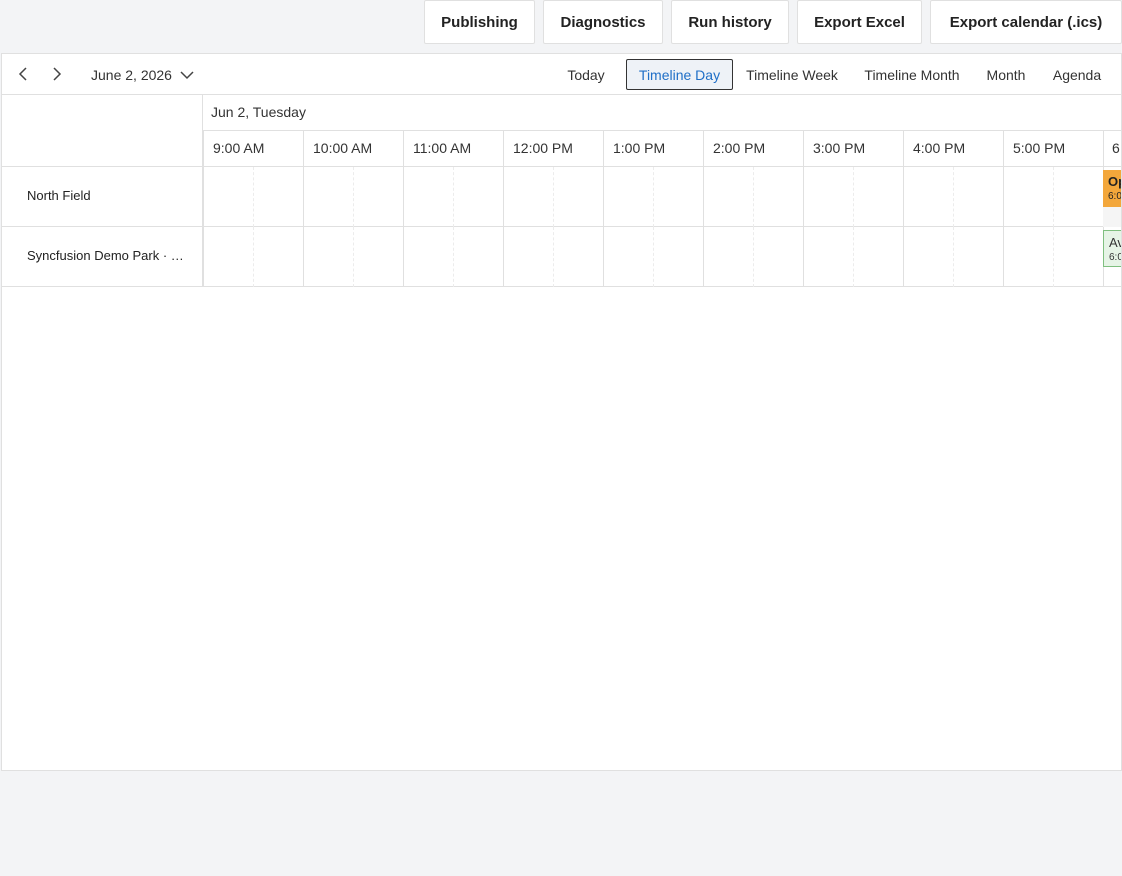 The image size is (1122, 876). I want to click on chevron-right-icon, so click(57, 74).